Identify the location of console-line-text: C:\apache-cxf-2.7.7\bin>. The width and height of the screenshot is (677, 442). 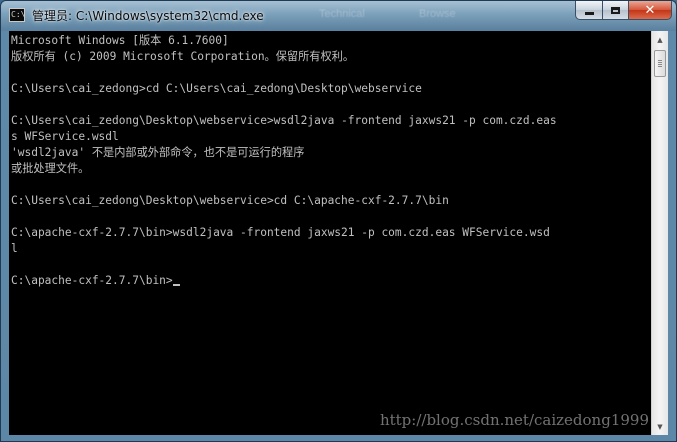
(92, 280).